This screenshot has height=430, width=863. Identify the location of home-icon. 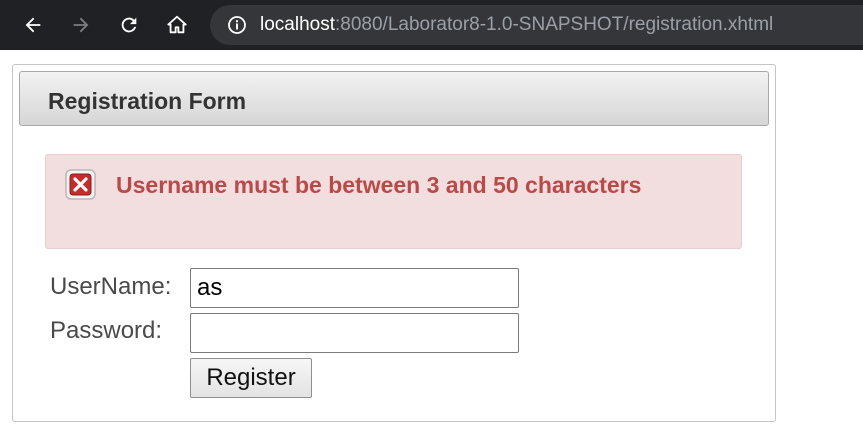
(177, 24).